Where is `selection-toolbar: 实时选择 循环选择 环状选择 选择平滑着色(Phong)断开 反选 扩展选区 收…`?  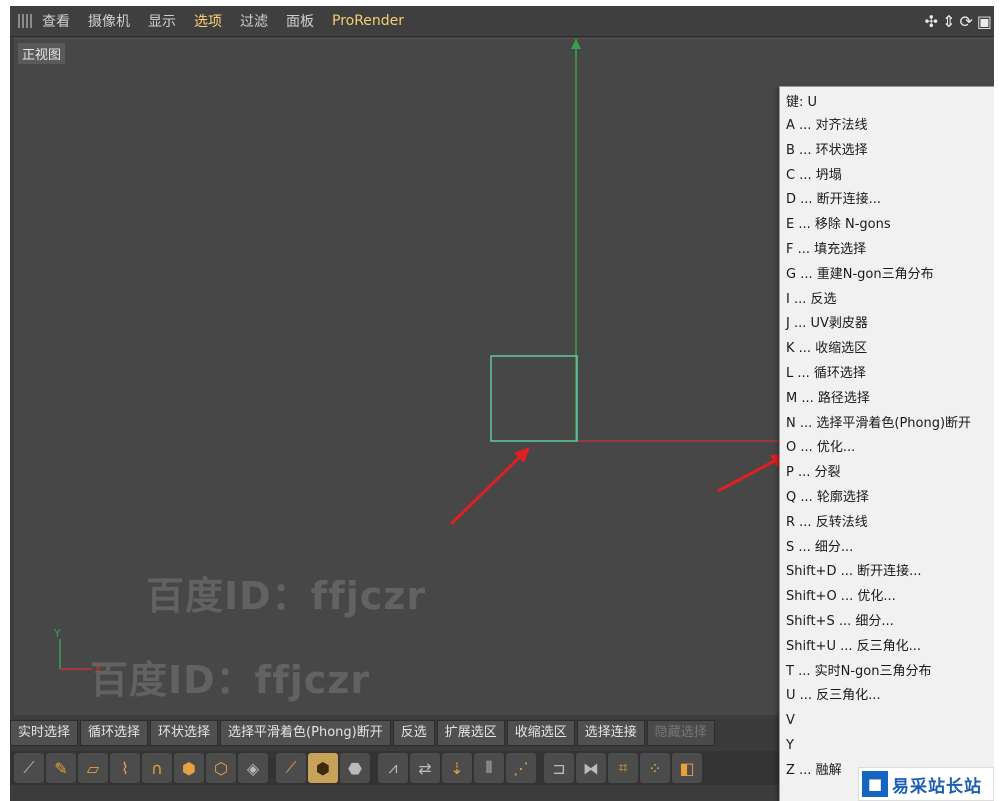
selection-toolbar: 实时选择 循环选择 环状选择 选择平滑着色(Phong)断开 反选 扩展选区 收… is located at coordinates (395, 733).